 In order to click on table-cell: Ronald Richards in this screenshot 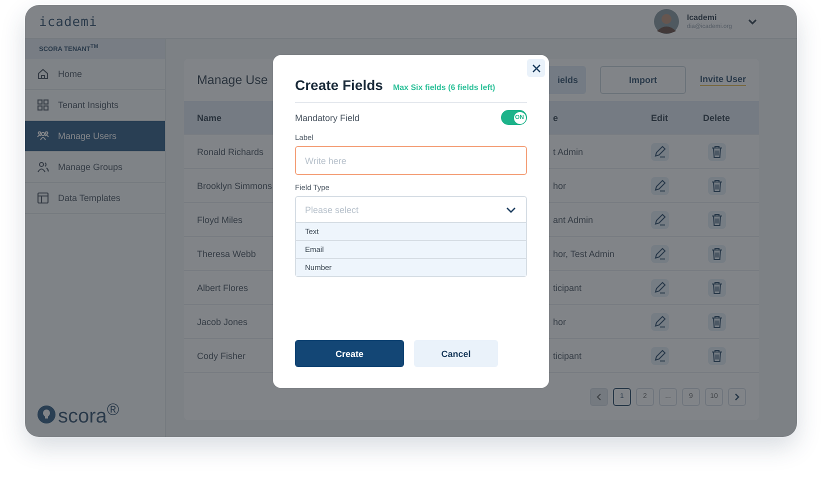, I will do `click(230, 151)`.